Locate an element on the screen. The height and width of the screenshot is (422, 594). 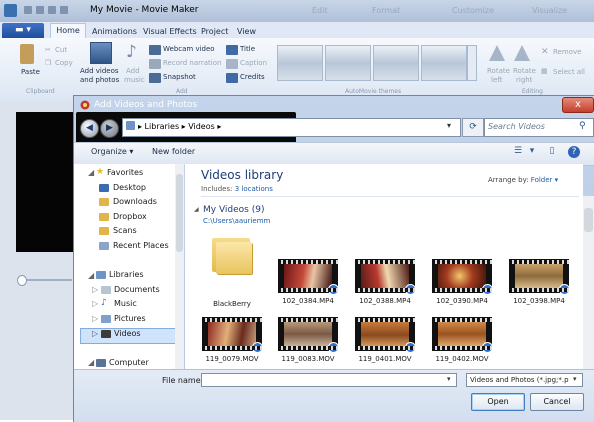
add-music-label-line1: Add is located at coordinates (133, 71).